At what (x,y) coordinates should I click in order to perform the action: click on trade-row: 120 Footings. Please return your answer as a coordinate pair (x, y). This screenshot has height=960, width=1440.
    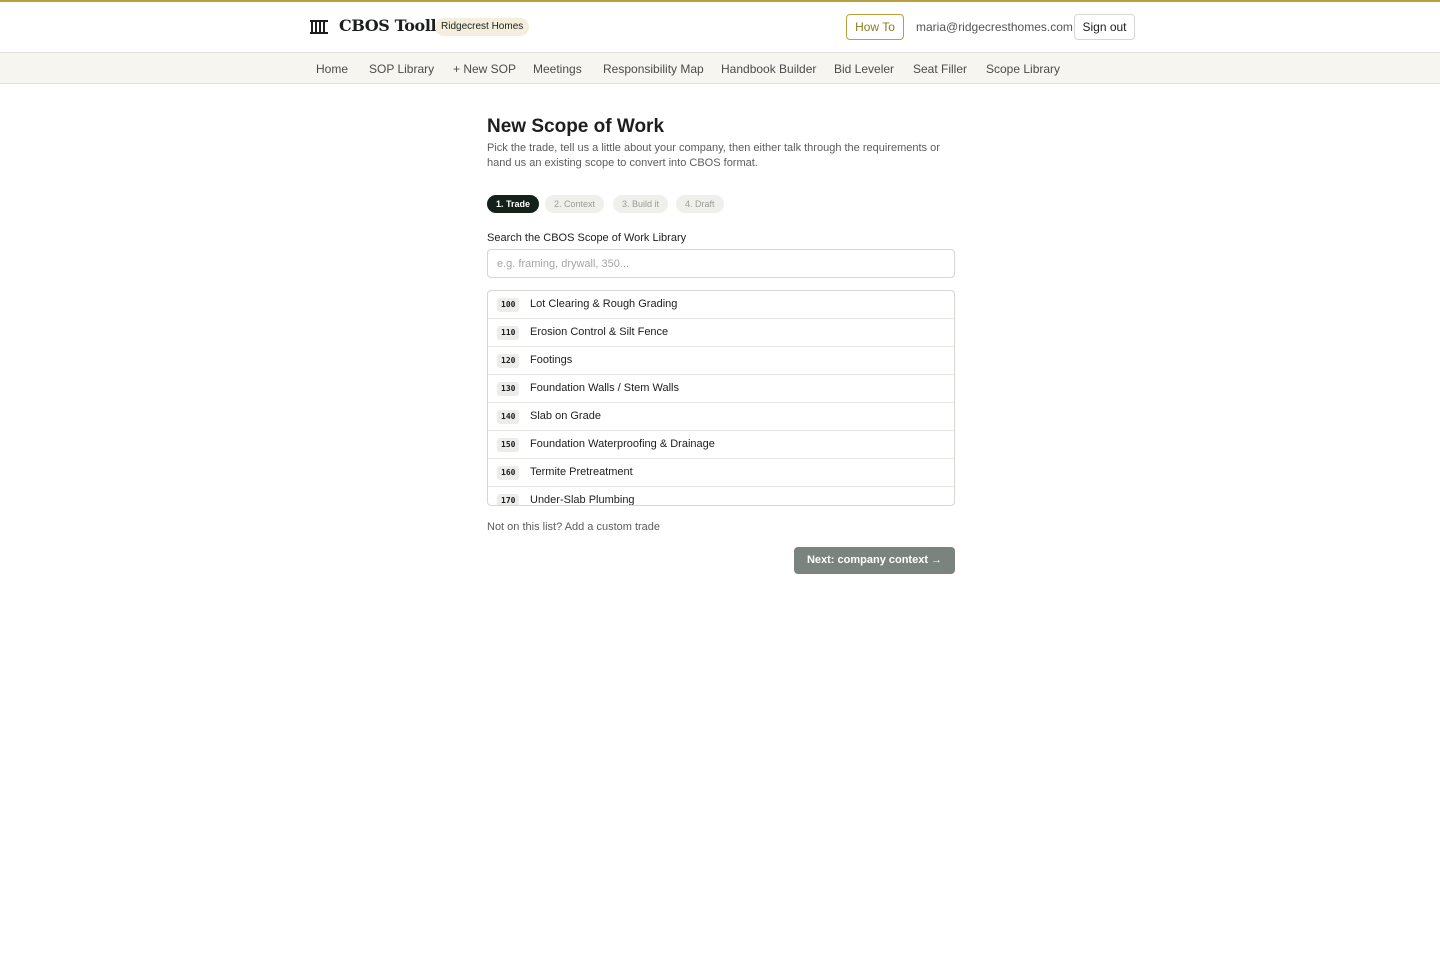
    Looking at the image, I should click on (721, 361).